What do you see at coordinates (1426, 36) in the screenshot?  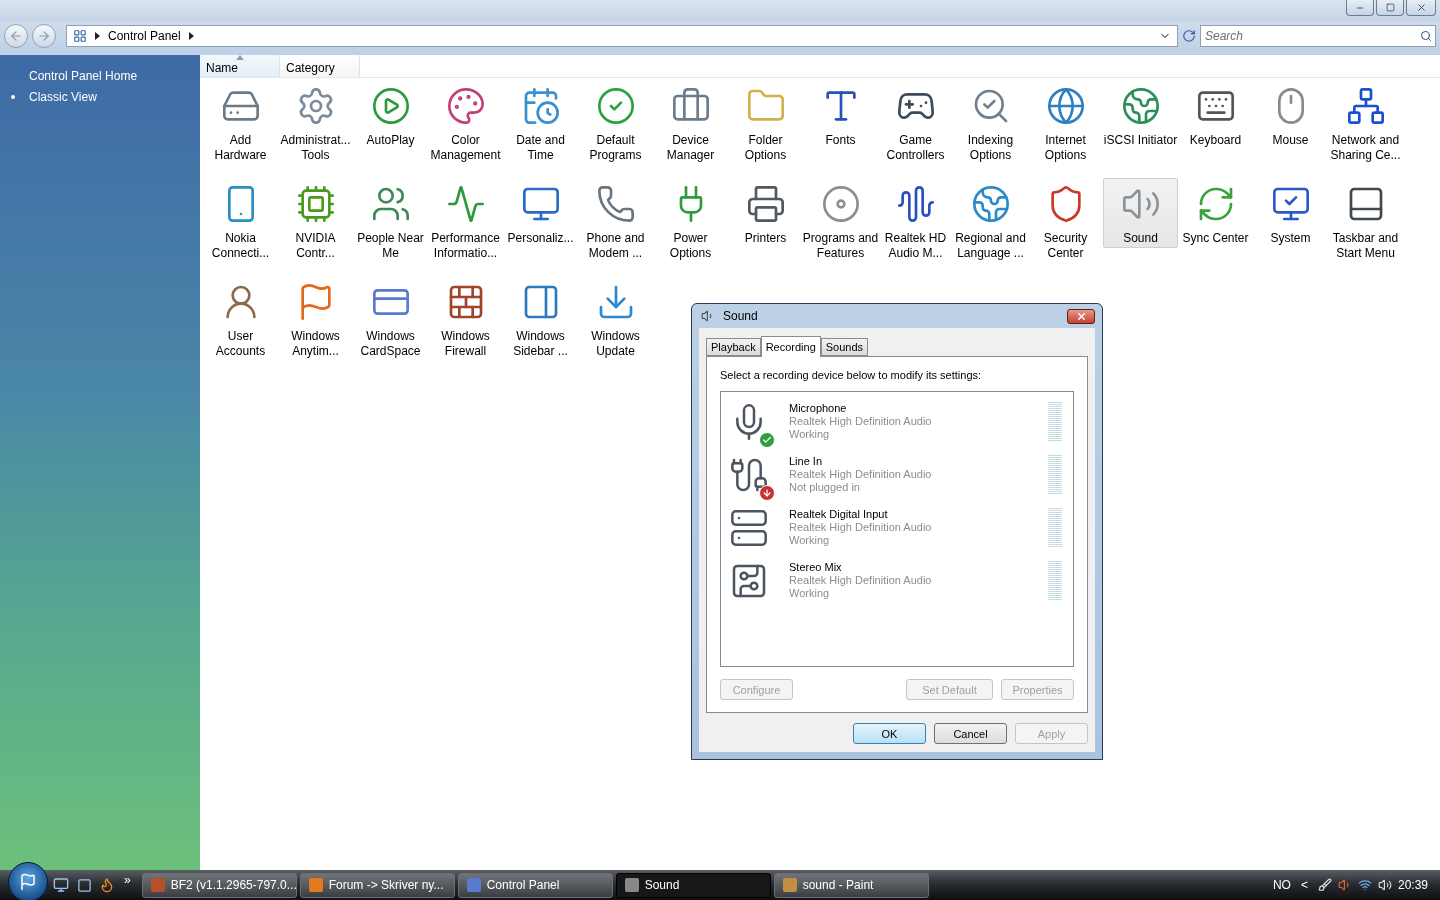 I see `search-icon` at bounding box center [1426, 36].